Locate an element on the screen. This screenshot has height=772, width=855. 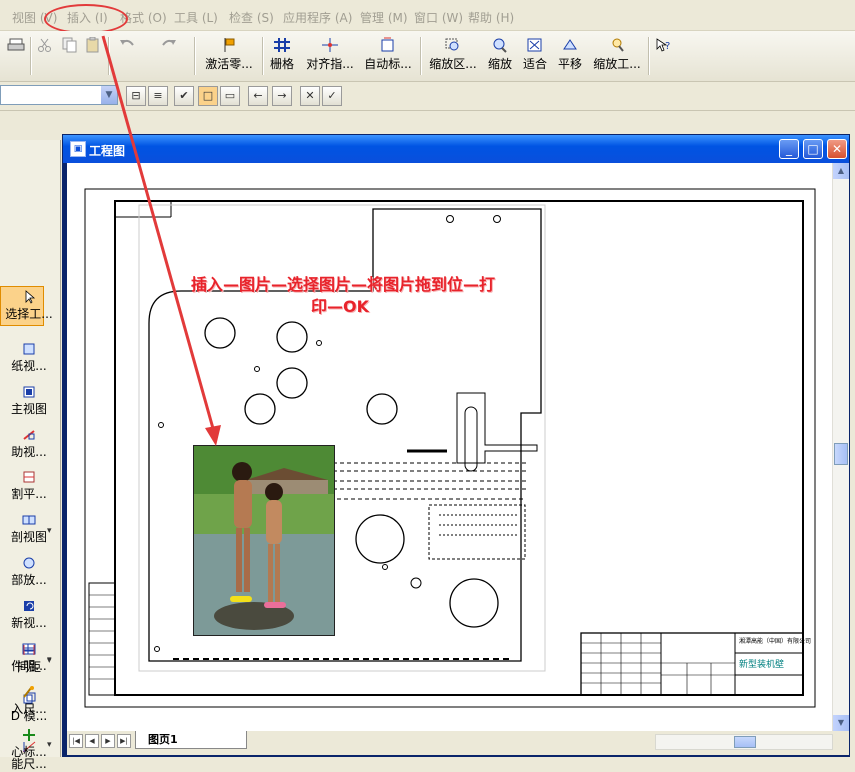
main-view-label: 主视图 is located at coordinates (28, 409).